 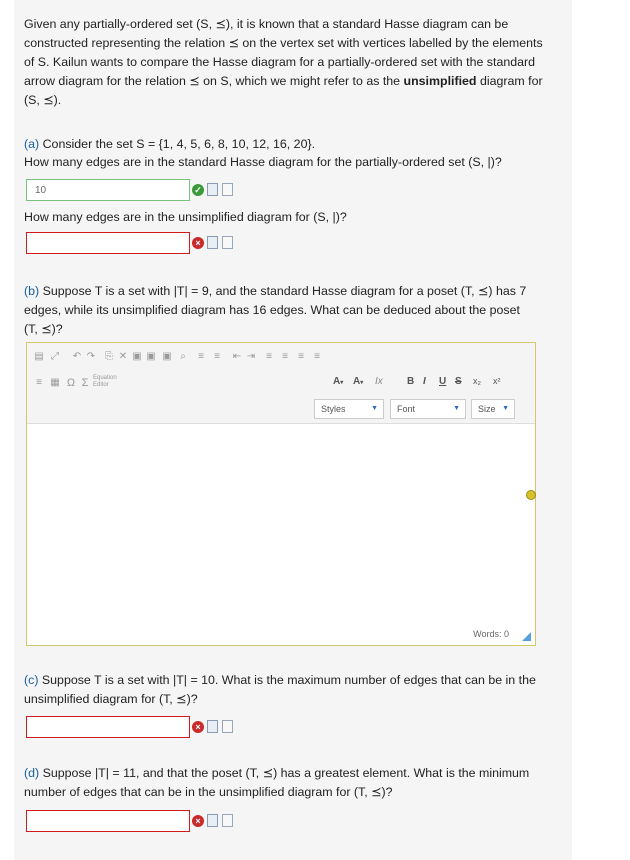 I want to click on answer-c-input, so click(x=108, y=727).